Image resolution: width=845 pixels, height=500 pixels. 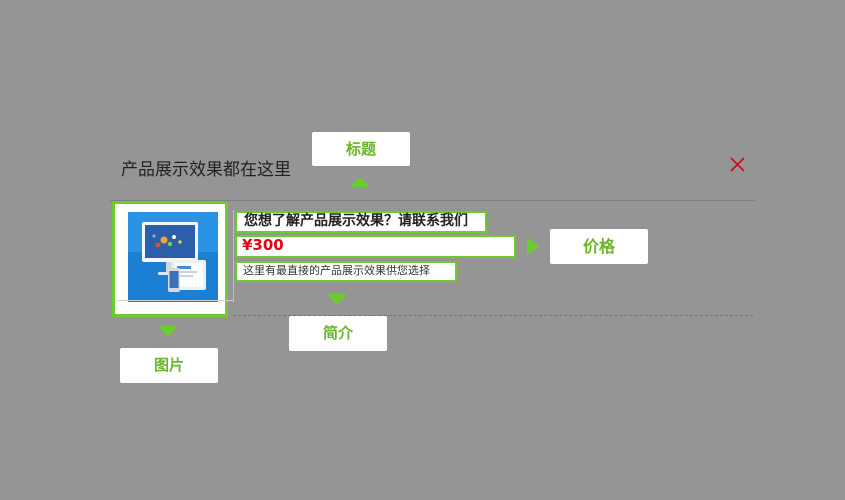 I want to click on arrow-right-icon, so click(x=533, y=246).